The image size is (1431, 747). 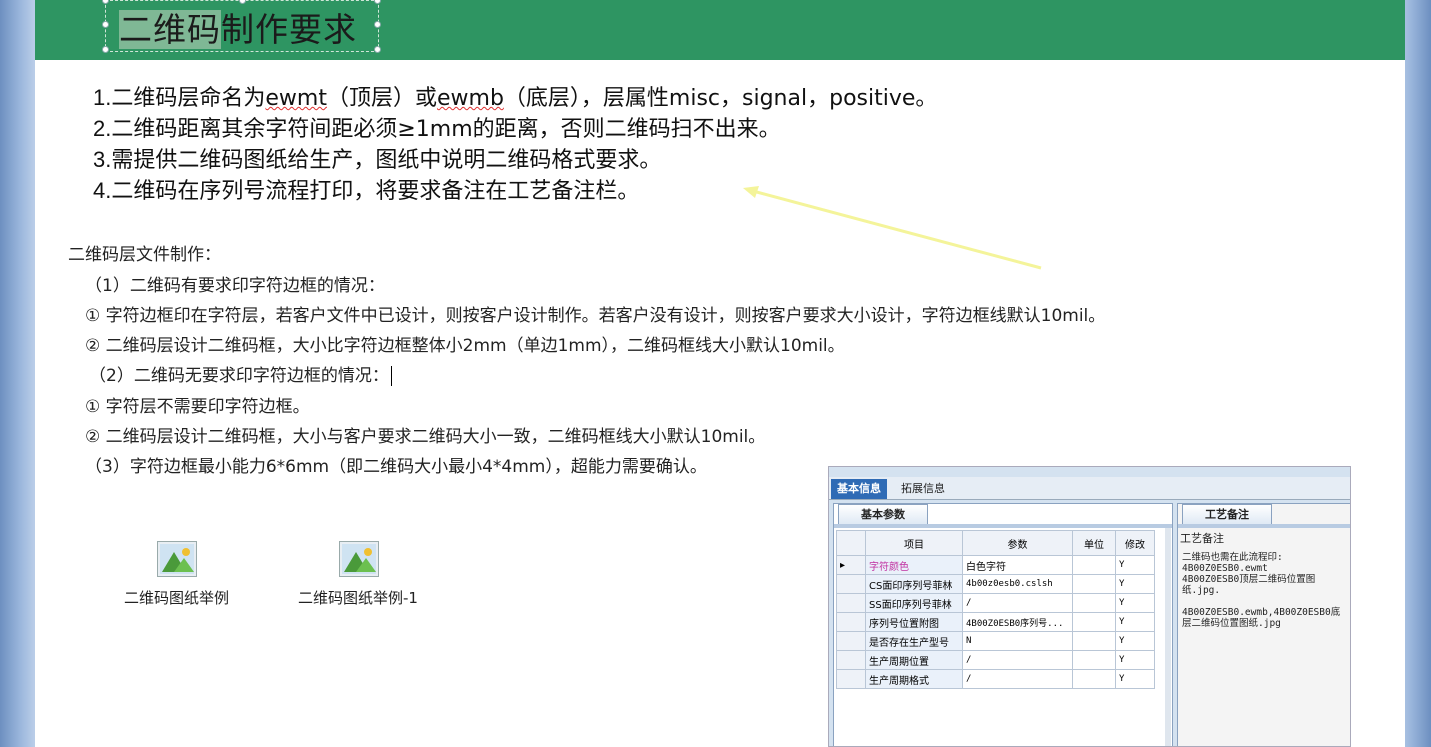 I want to click on tab-basic-info: 基本信息, so click(x=859, y=489).